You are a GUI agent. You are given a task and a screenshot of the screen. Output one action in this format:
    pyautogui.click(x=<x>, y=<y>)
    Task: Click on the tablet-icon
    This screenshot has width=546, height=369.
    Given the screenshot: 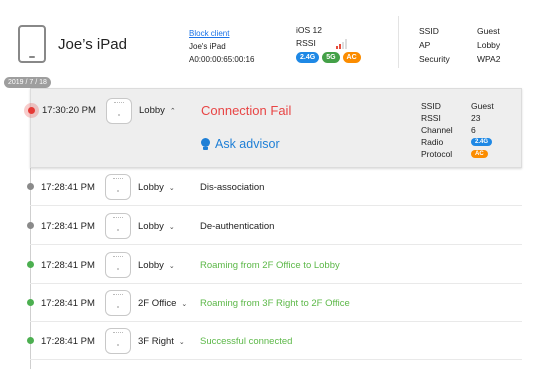 What is the action you would take?
    pyautogui.click(x=32, y=44)
    